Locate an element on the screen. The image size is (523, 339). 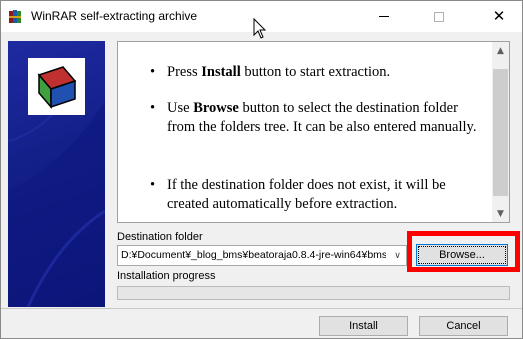
maximize-icon is located at coordinates (439, 16).